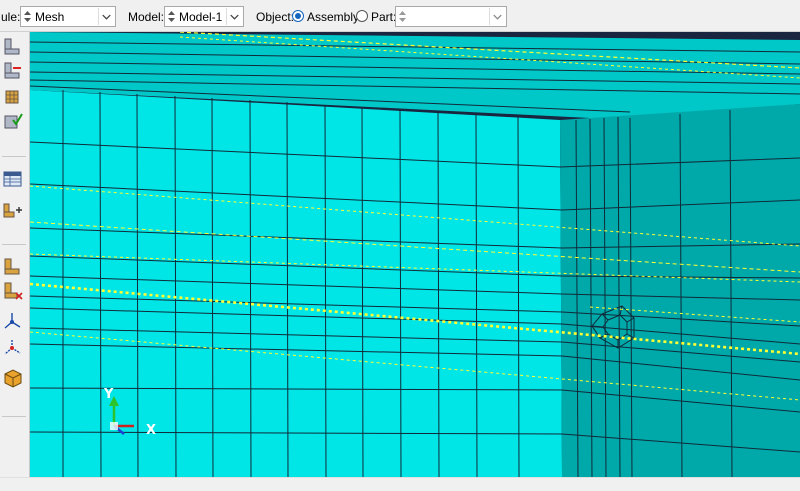 The height and width of the screenshot is (491, 800). What do you see at coordinates (13, 291) in the screenshot?
I see `delete-mesh-icon` at bounding box center [13, 291].